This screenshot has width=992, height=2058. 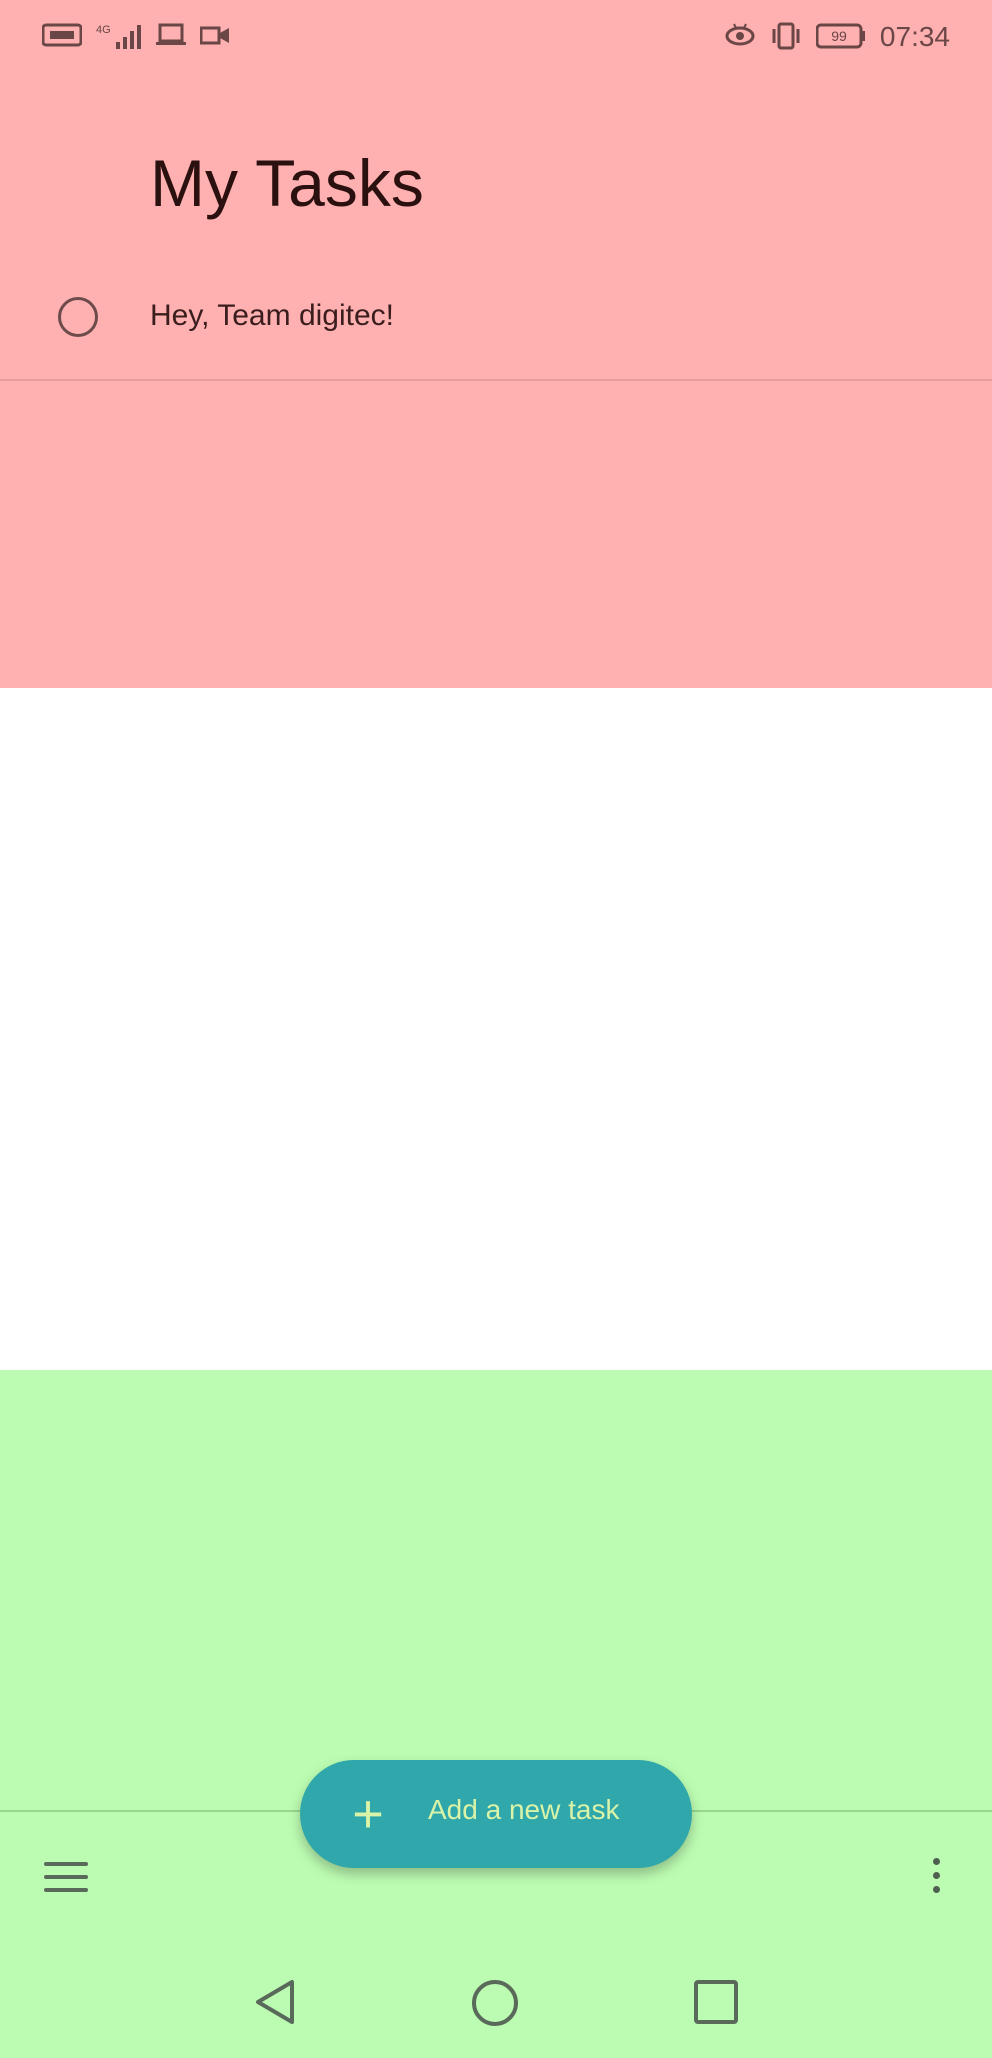 What do you see at coordinates (496, 333) in the screenshot?
I see `task-row: Hey, Team digitec!` at bounding box center [496, 333].